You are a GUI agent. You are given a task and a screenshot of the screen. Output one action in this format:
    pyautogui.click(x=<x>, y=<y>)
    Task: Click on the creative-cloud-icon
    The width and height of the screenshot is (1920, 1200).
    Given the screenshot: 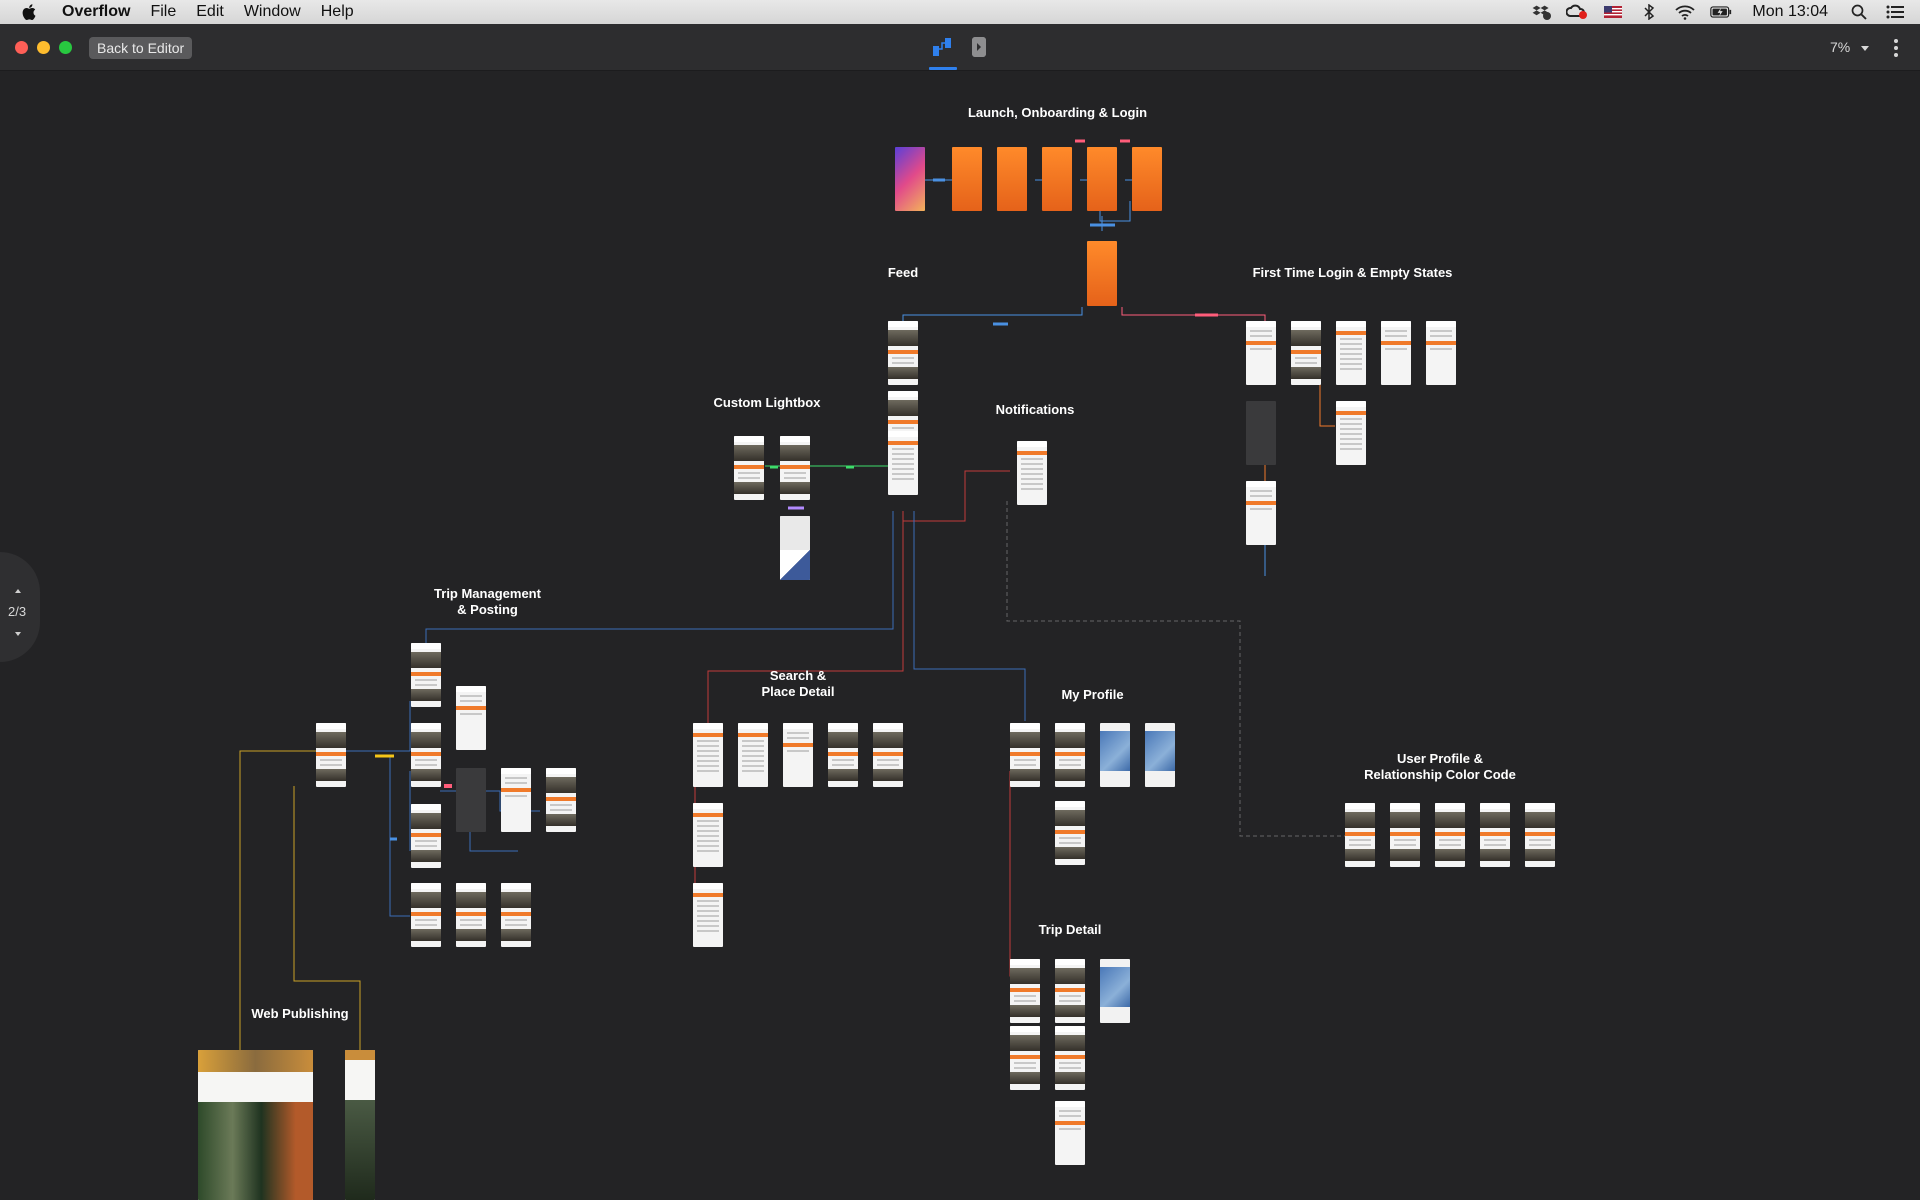 What is the action you would take?
    pyautogui.click(x=1577, y=12)
    